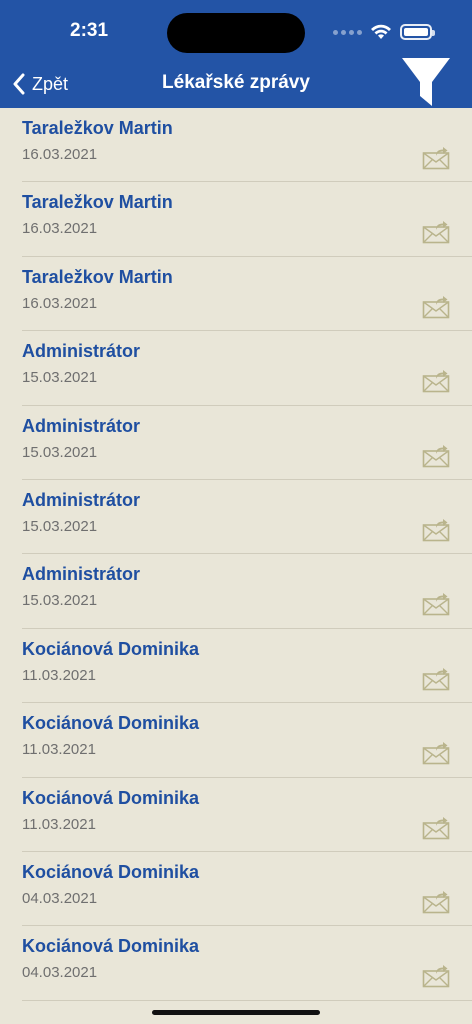  I want to click on status-time: 2:31, so click(89, 30).